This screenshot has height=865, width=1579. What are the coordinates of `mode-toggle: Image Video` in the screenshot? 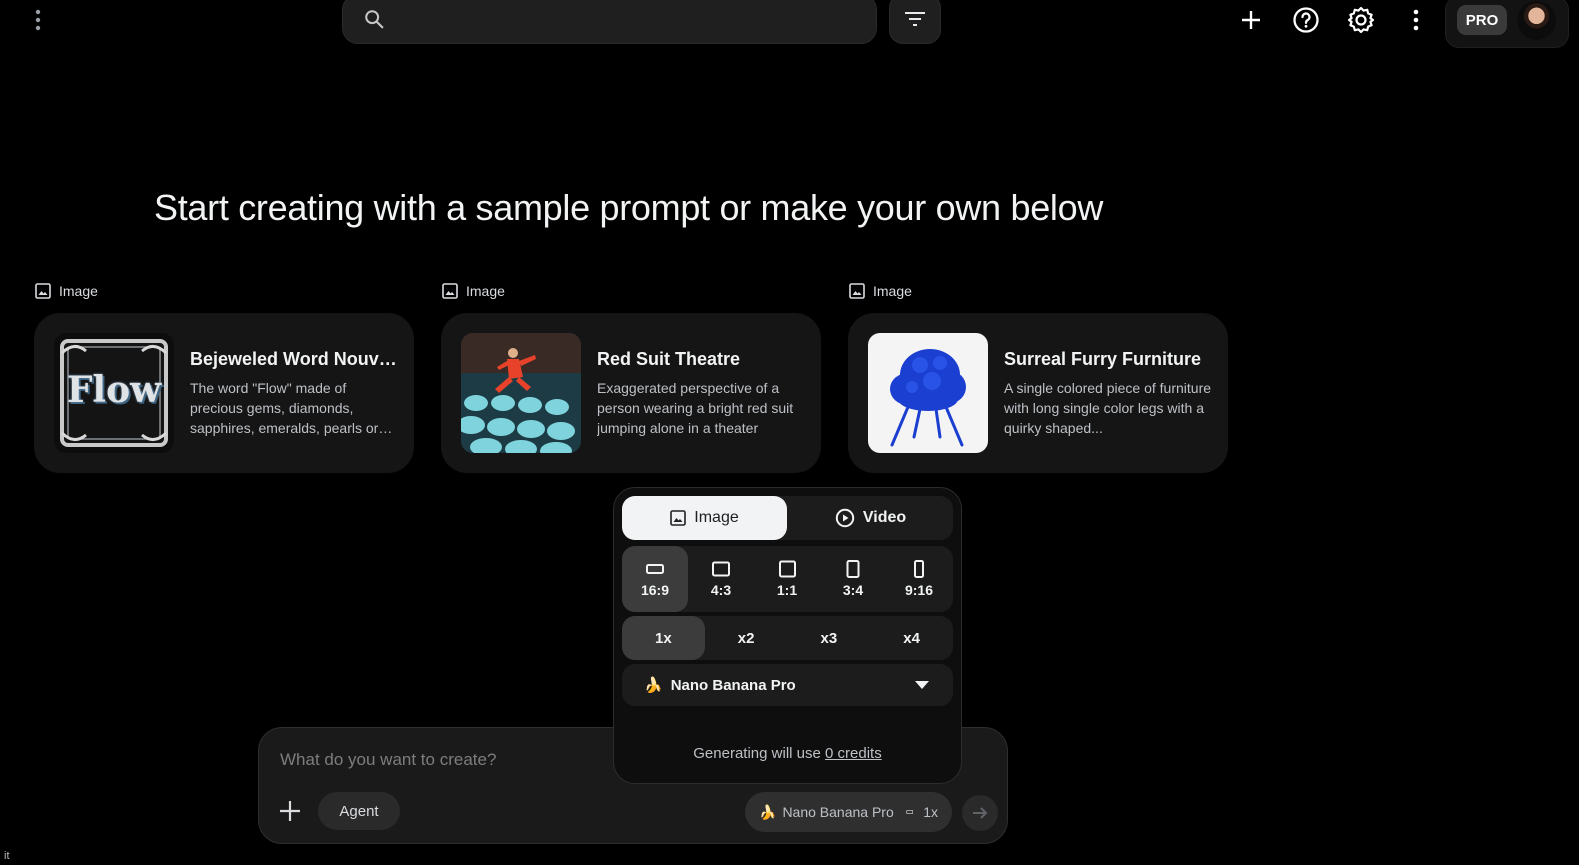 It's located at (787, 518).